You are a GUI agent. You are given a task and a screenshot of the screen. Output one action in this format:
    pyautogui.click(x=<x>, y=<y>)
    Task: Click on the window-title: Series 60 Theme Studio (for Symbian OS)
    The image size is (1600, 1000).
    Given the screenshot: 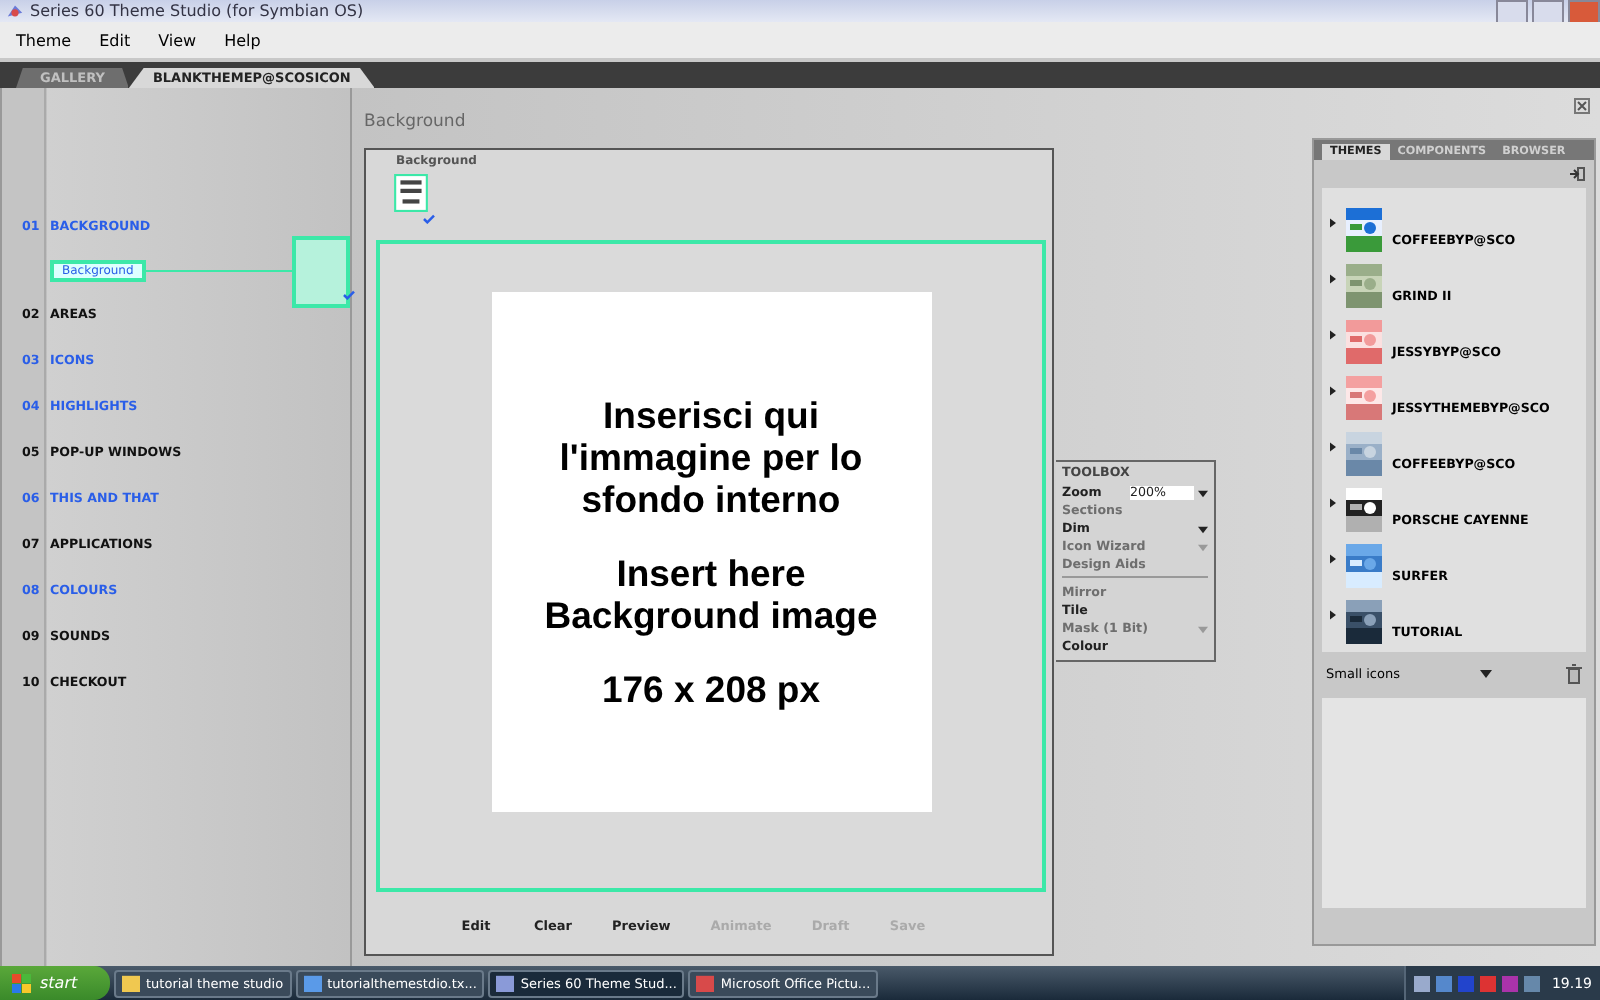 What is the action you would take?
    pyautogui.click(x=197, y=11)
    